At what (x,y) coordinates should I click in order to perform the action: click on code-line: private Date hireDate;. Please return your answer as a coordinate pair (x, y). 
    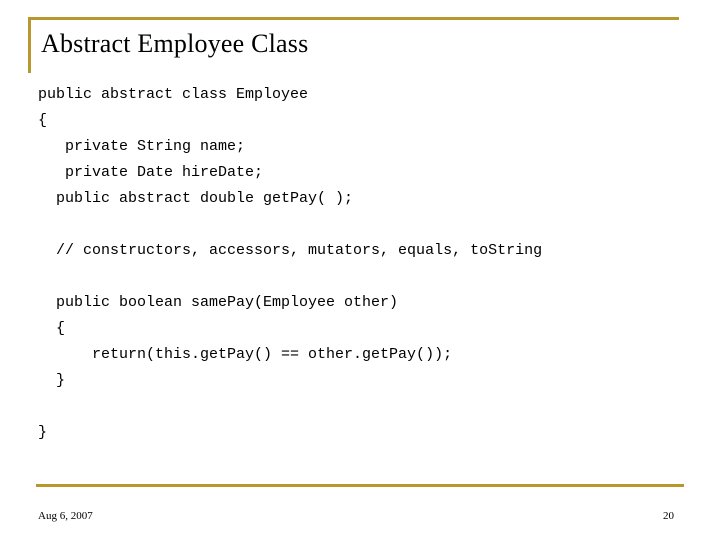
    Looking at the image, I should click on (151, 172).